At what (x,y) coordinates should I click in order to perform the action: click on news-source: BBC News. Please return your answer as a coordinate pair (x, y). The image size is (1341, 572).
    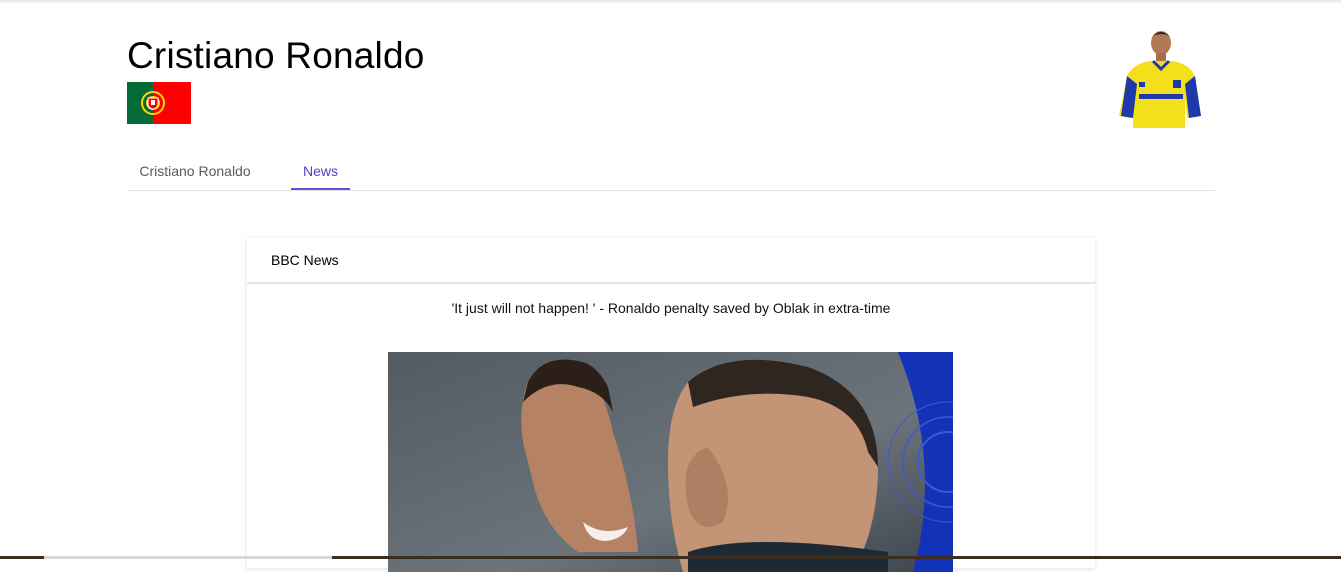
    Looking at the image, I should click on (671, 261).